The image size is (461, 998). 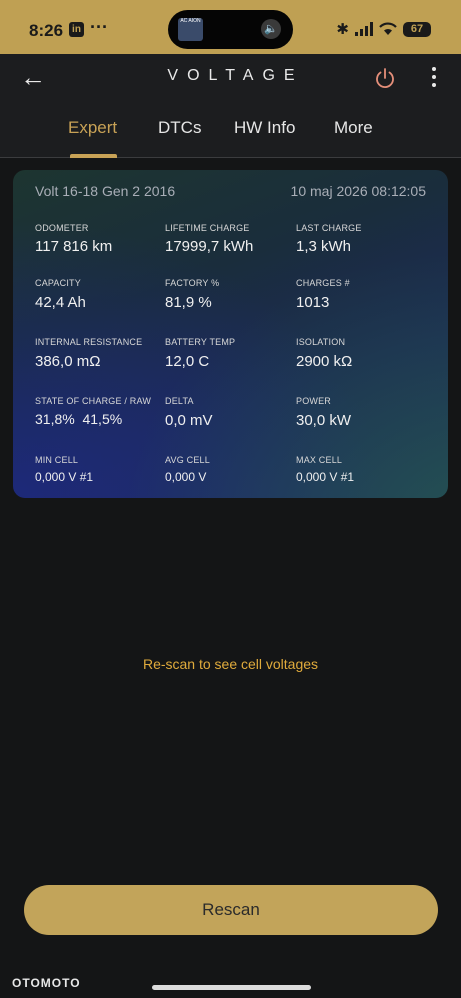 I want to click on battery-indicator: 67, so click(x=417, y=29).